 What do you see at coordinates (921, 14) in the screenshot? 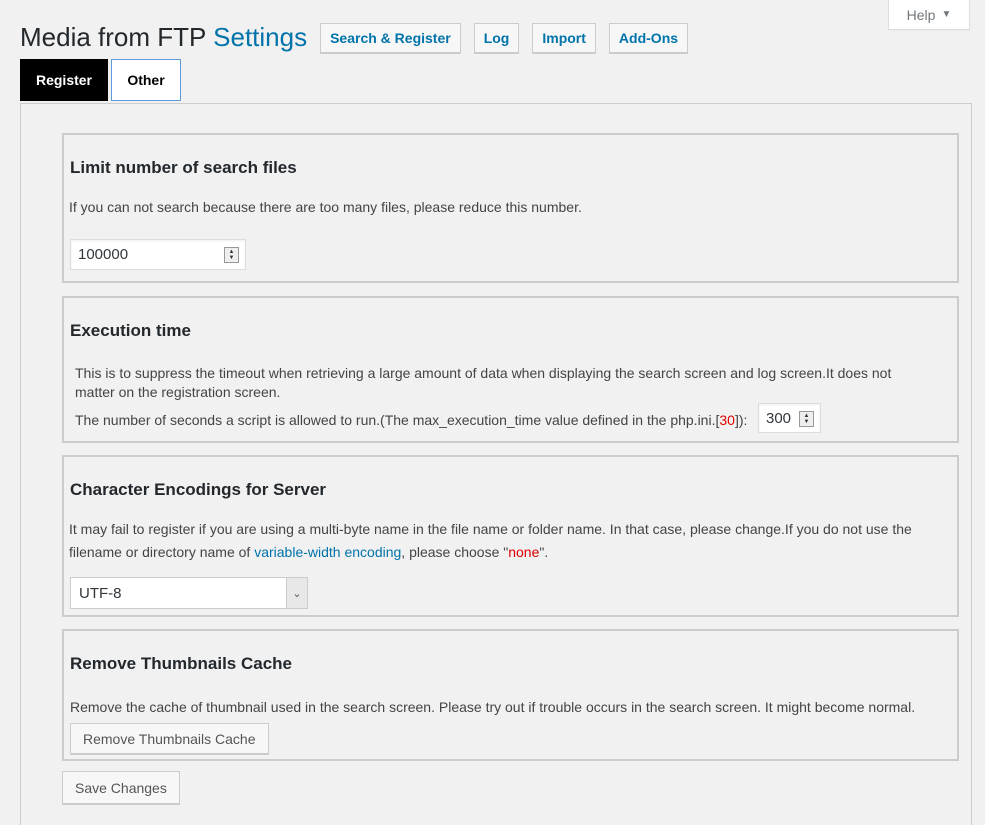
I see `help-label: Help` at bounding box center [921, 14].